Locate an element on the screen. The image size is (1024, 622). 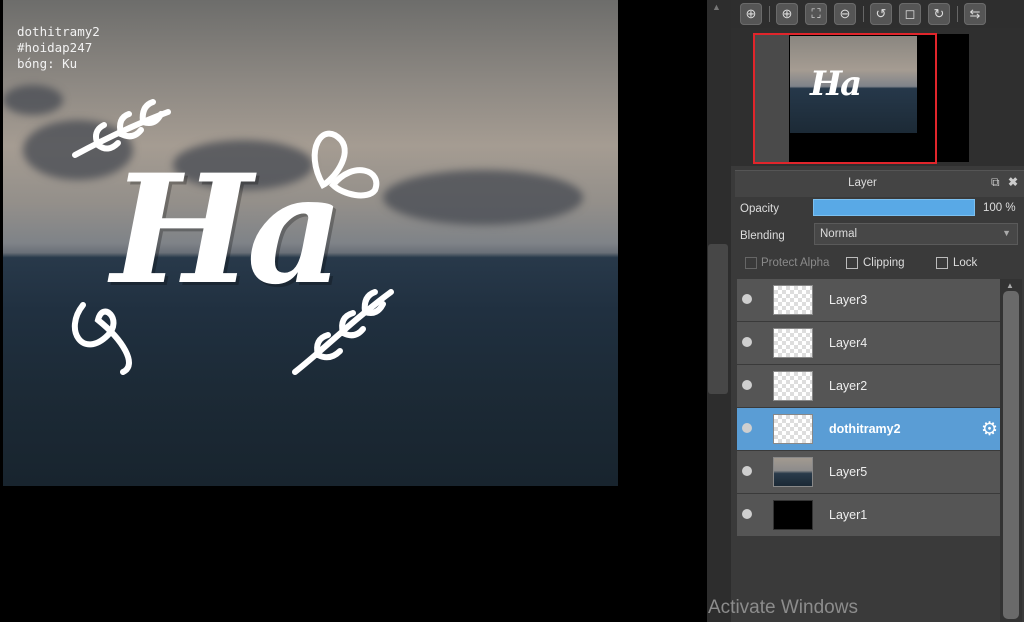
layer-row-layer2: Layer2 is located at coordinates (868, 386).